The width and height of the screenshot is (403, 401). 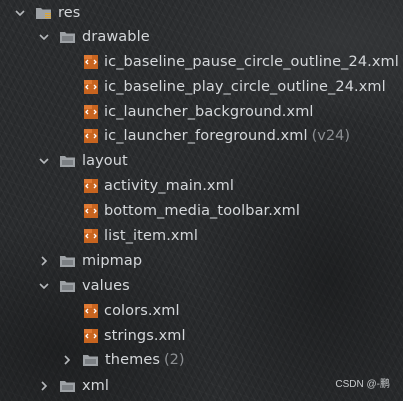 I want to click on tree-node-label: xml, so click(x=96, y=385).